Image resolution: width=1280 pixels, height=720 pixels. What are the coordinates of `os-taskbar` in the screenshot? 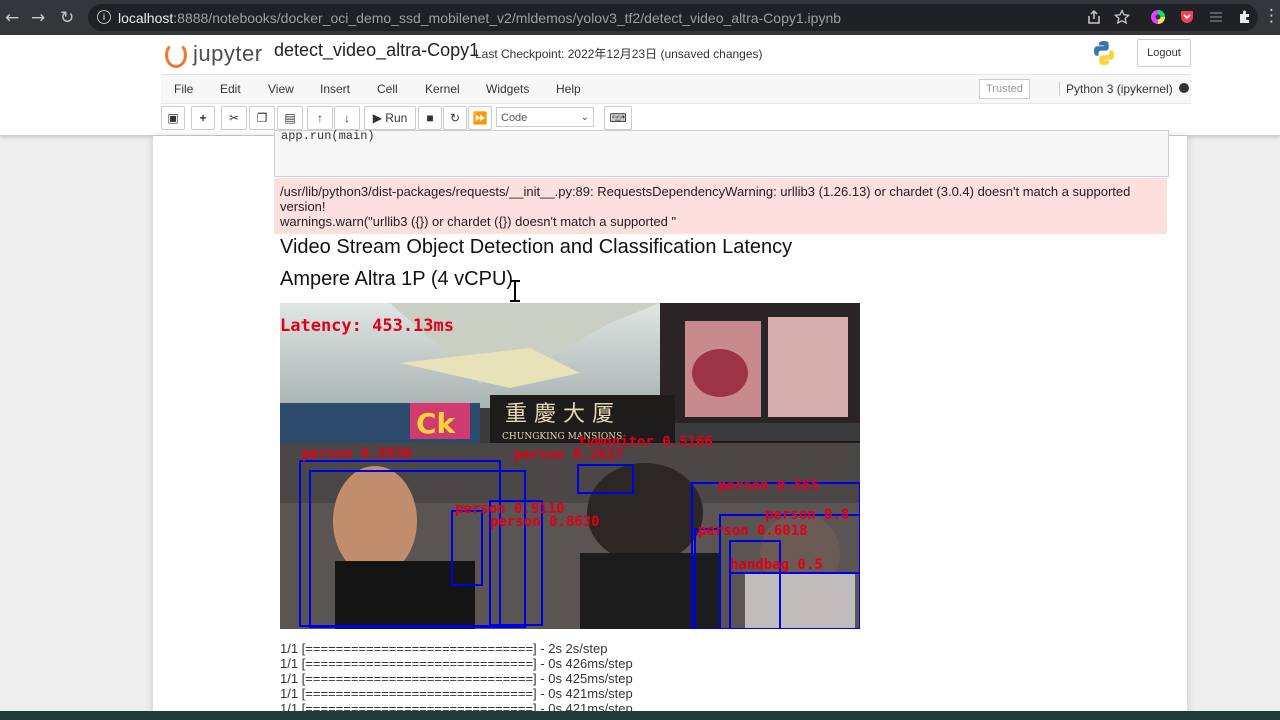 It's located at (640, 715).